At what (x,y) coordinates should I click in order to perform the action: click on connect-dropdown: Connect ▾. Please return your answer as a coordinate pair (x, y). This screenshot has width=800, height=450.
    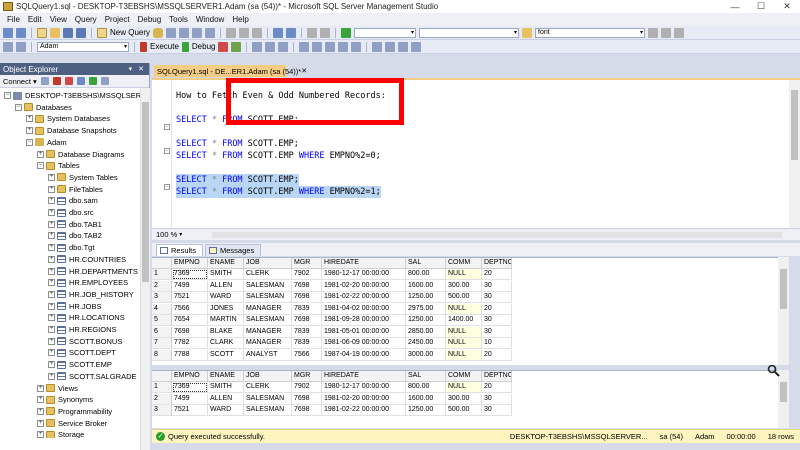
    Looking at the image, I should click on (20, 81).